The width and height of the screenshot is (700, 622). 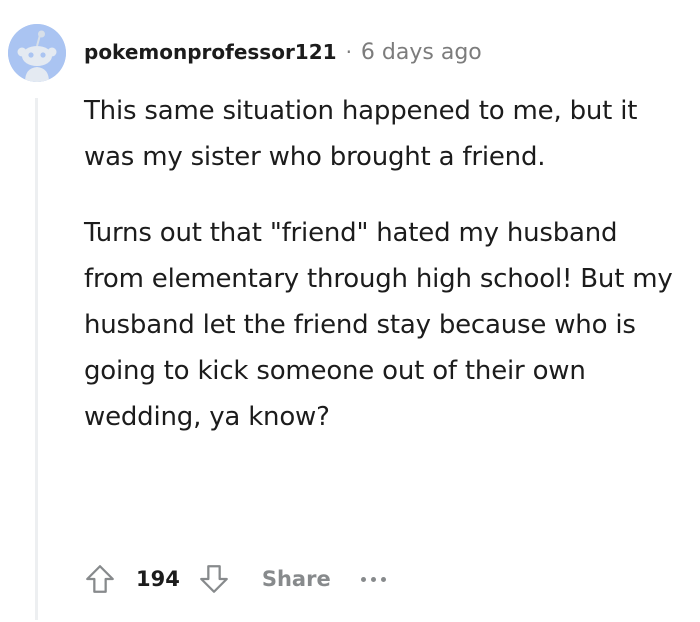 I want to click on share-button: Share, so click(x=296, y=579).